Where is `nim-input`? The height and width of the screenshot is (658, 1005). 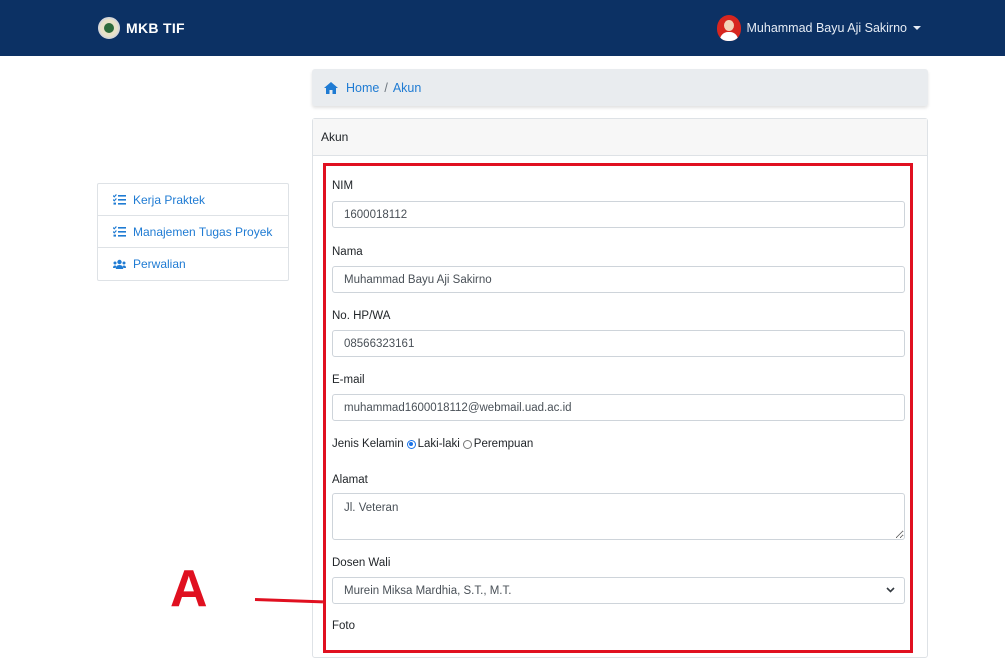 nim-input is located at coordinates (618, 214).